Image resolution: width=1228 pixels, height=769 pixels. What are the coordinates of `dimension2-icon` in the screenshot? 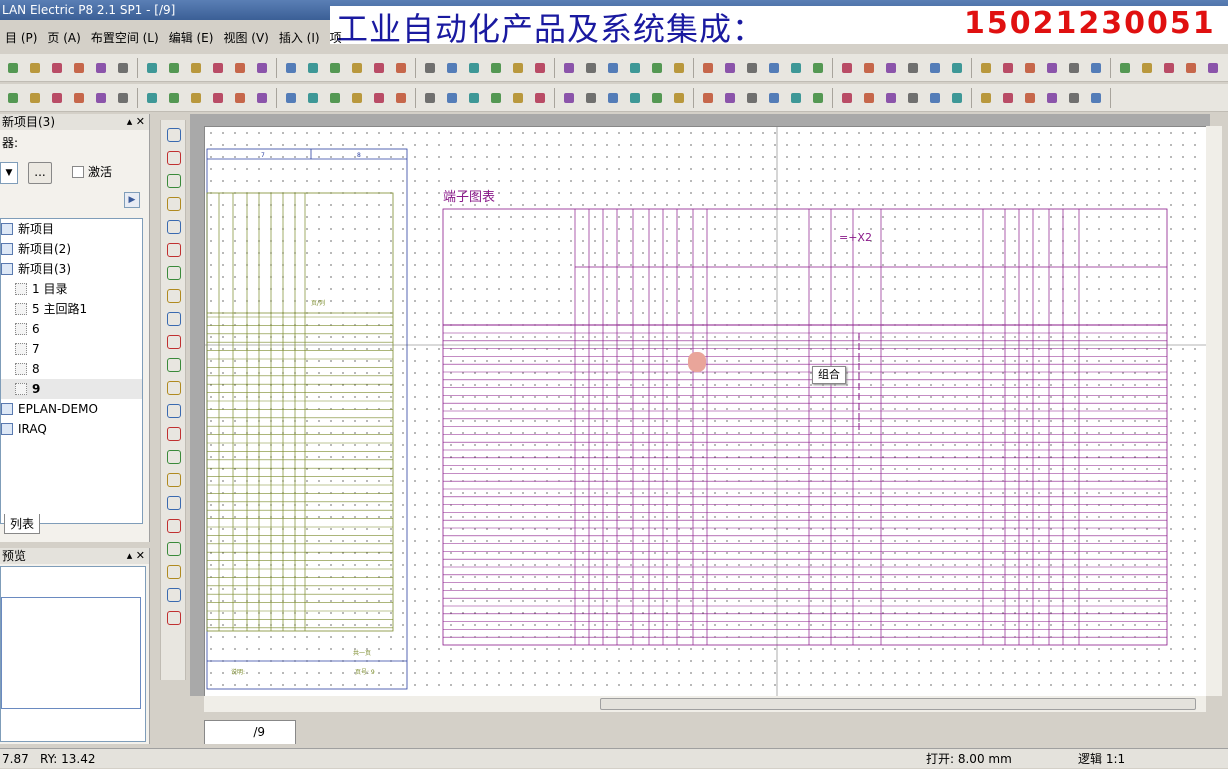 It's located at (173, 502).